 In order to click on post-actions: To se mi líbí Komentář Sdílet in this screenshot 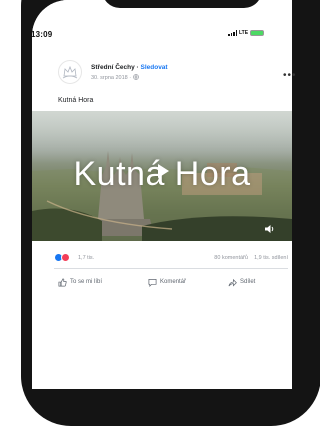, I will do `click(171, 282)`.